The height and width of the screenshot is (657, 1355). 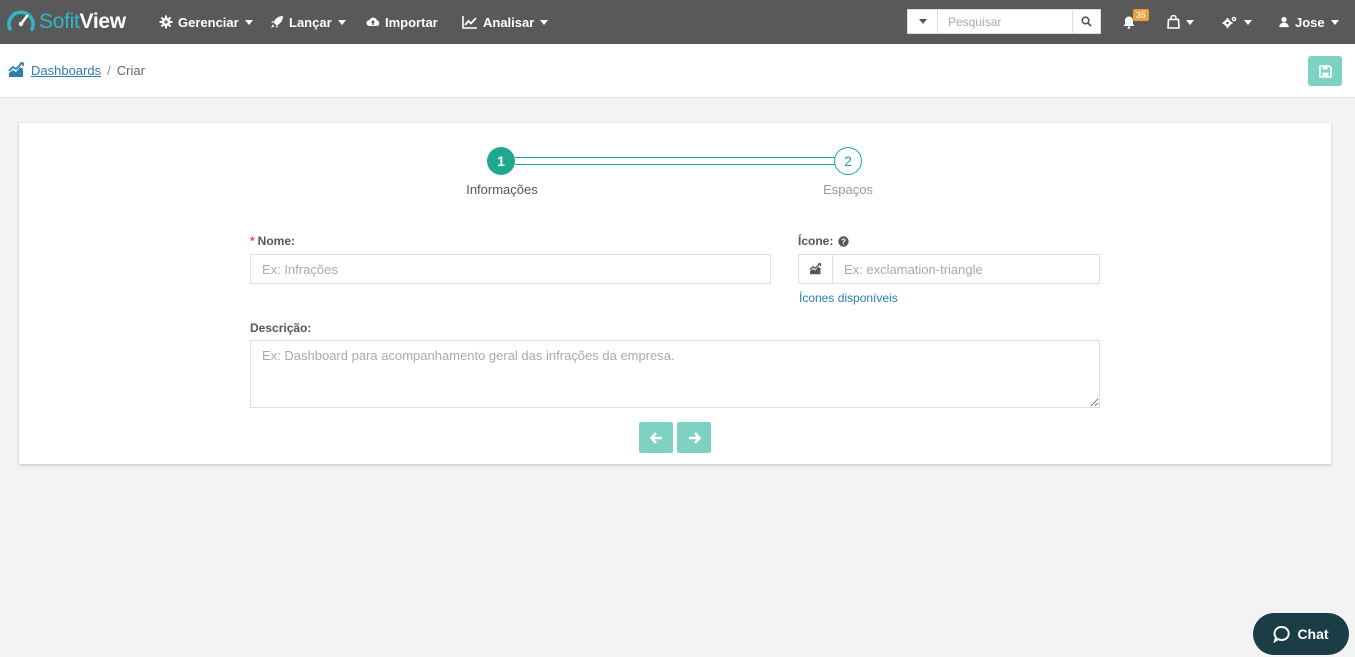 I want to click on icon-label: Ícone: ?, so click(x=824, y=241).